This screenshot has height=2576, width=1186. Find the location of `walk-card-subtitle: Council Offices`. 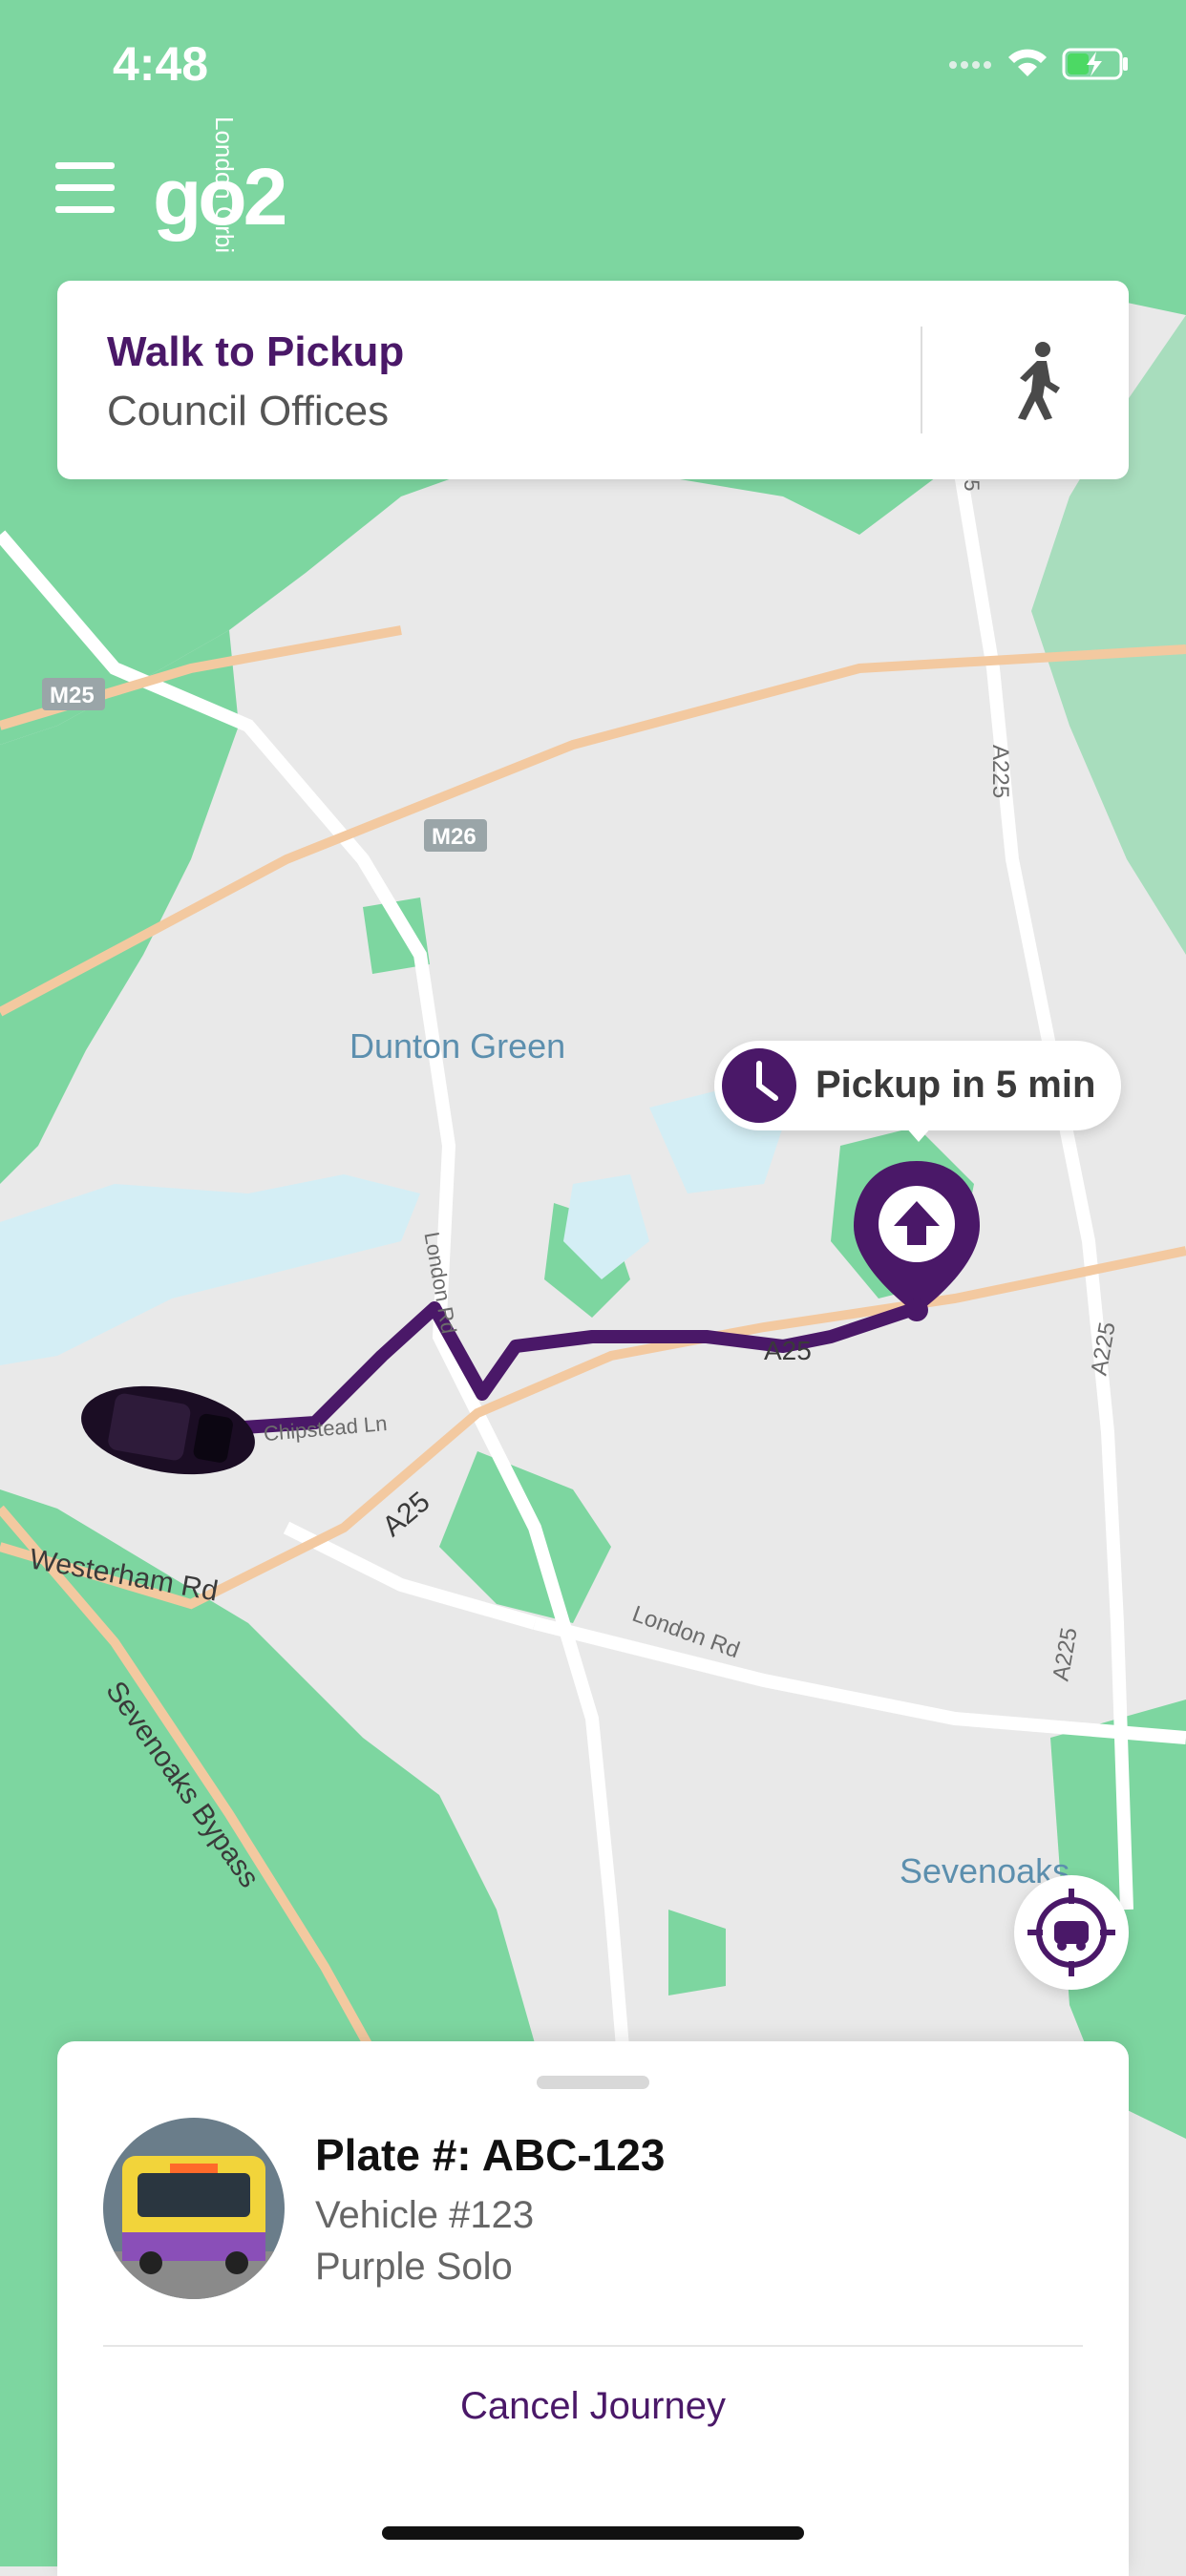

walk-card-subtitle: Council Offices is located at coordinates (248, 411).